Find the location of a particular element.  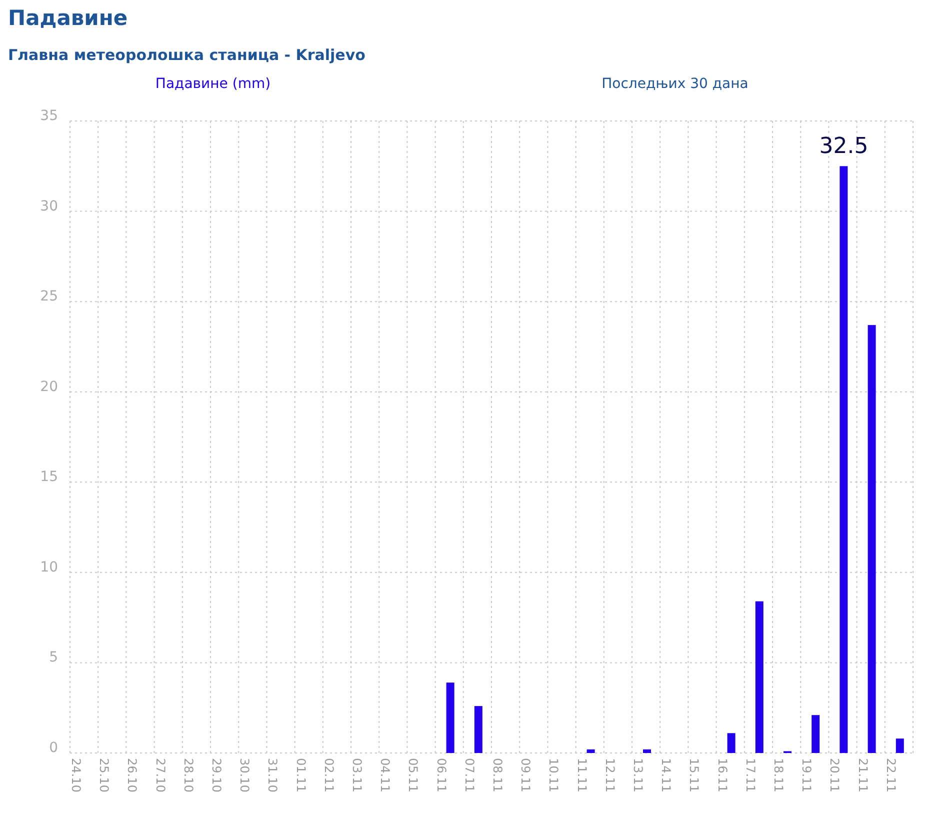

x-tick-label: 19.11 is located at coordinates (807, 775).